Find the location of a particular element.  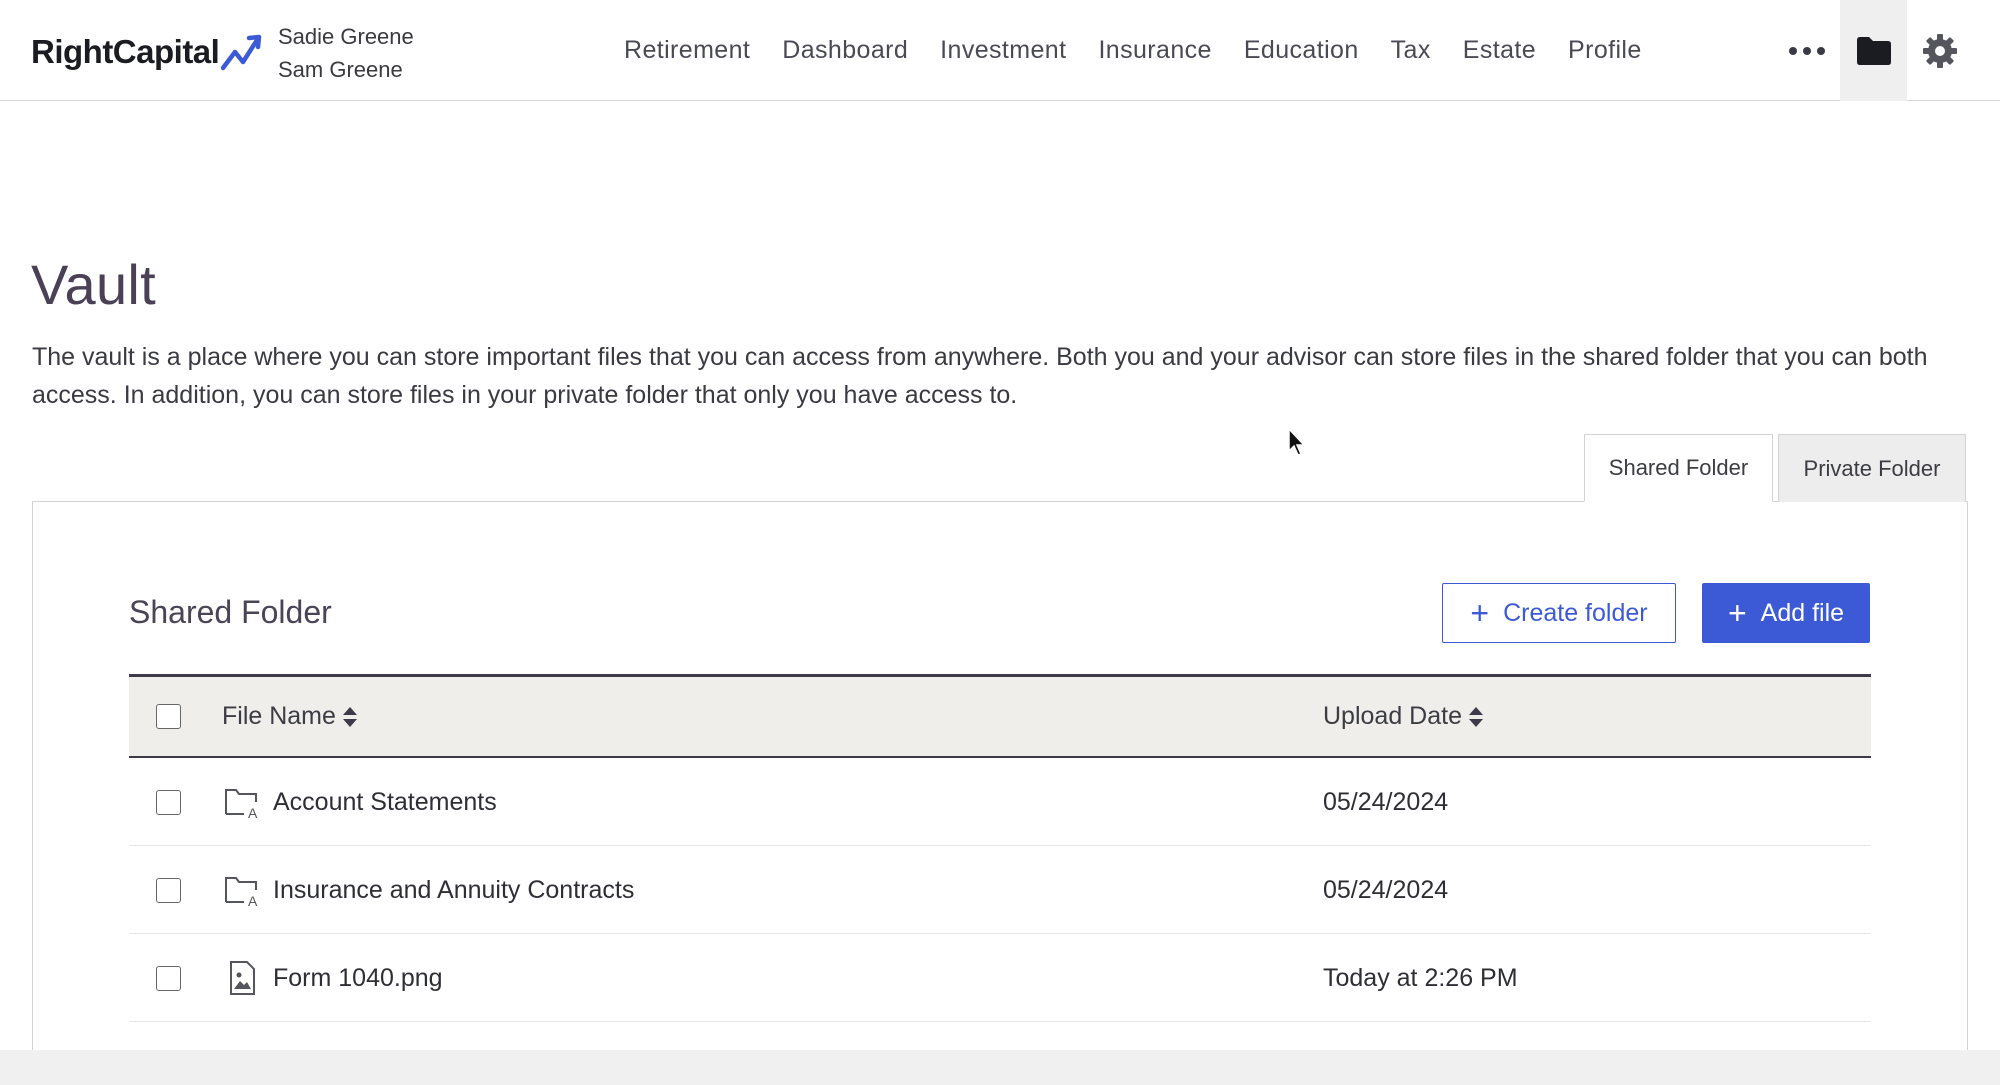

folder-title: Shared Folder is located at coordinates (230, 612).